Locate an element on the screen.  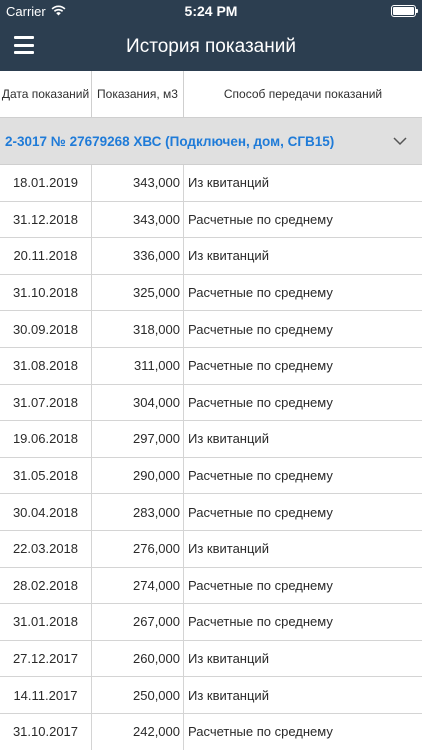
page-title: История показаний is located at coordinates (211, 46).